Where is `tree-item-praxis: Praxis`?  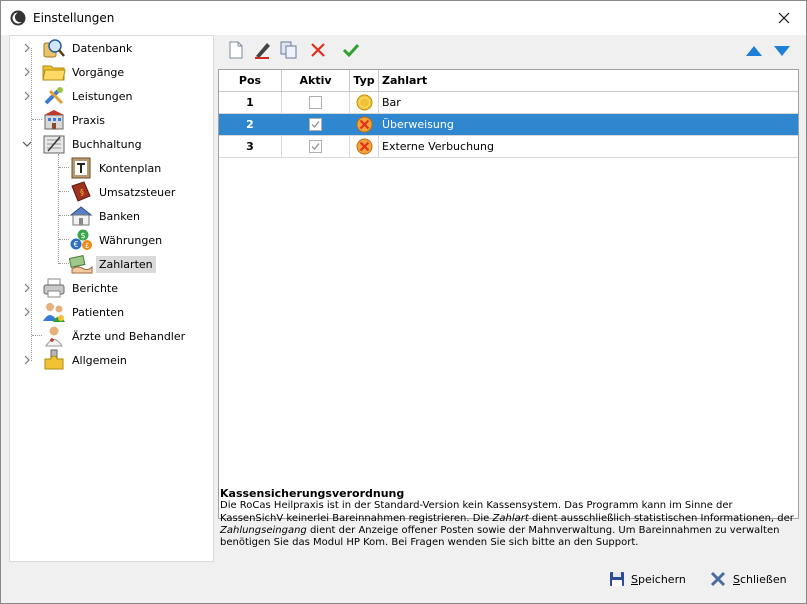 tree-item-praxis: Praxis is located at coordinates (75, 120).